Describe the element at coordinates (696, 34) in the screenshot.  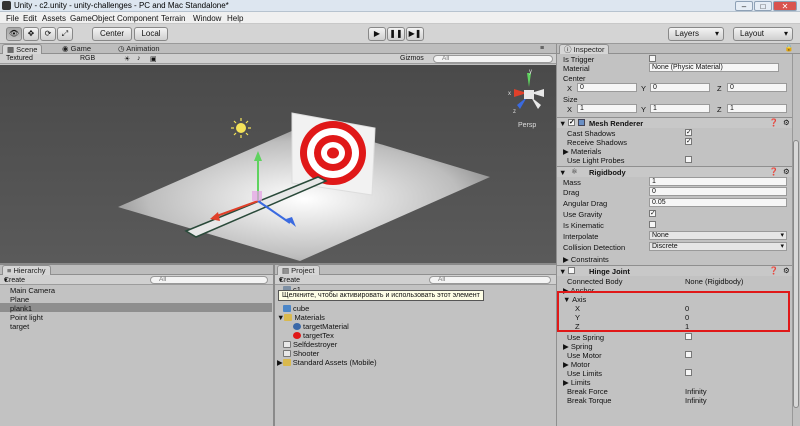
I see `layers-dropdown: Layers ▾` at that location.